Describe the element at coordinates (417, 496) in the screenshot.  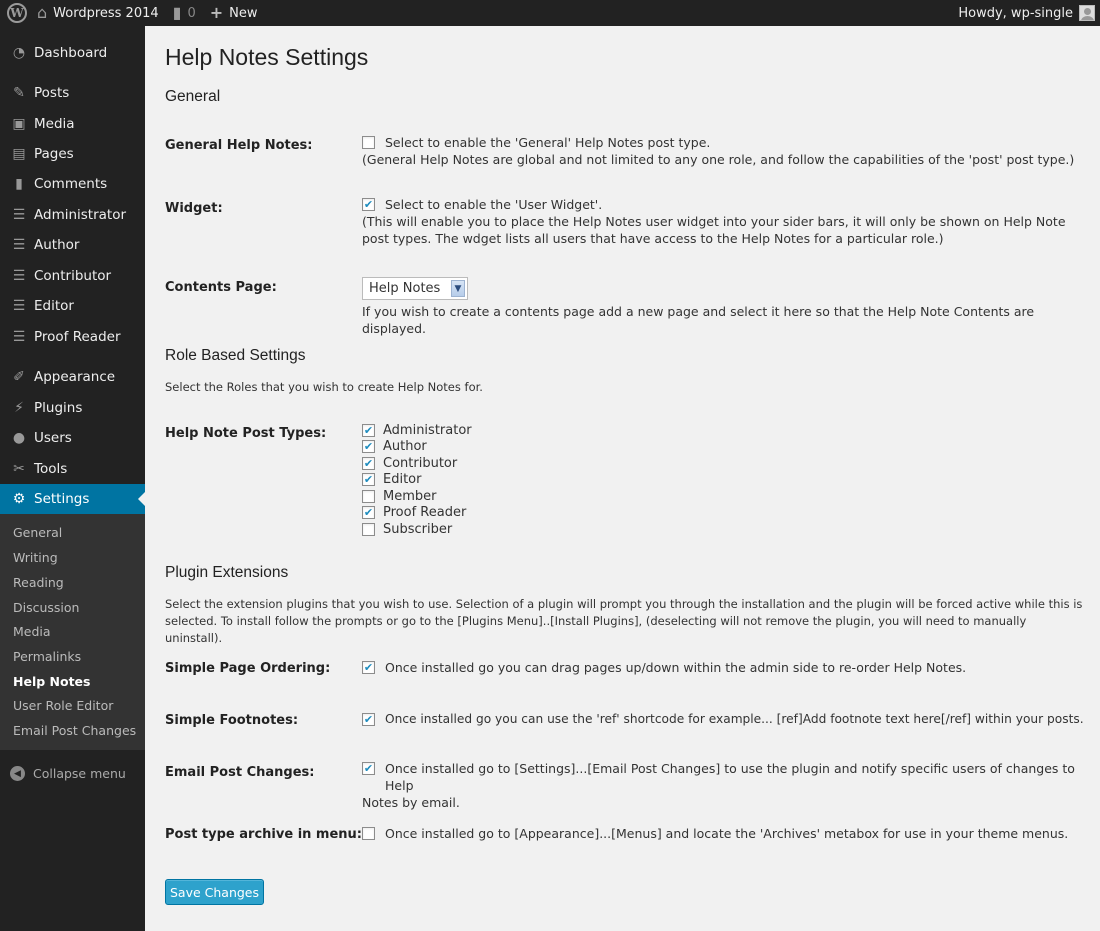
I see `role-row-member: Member` at that location.